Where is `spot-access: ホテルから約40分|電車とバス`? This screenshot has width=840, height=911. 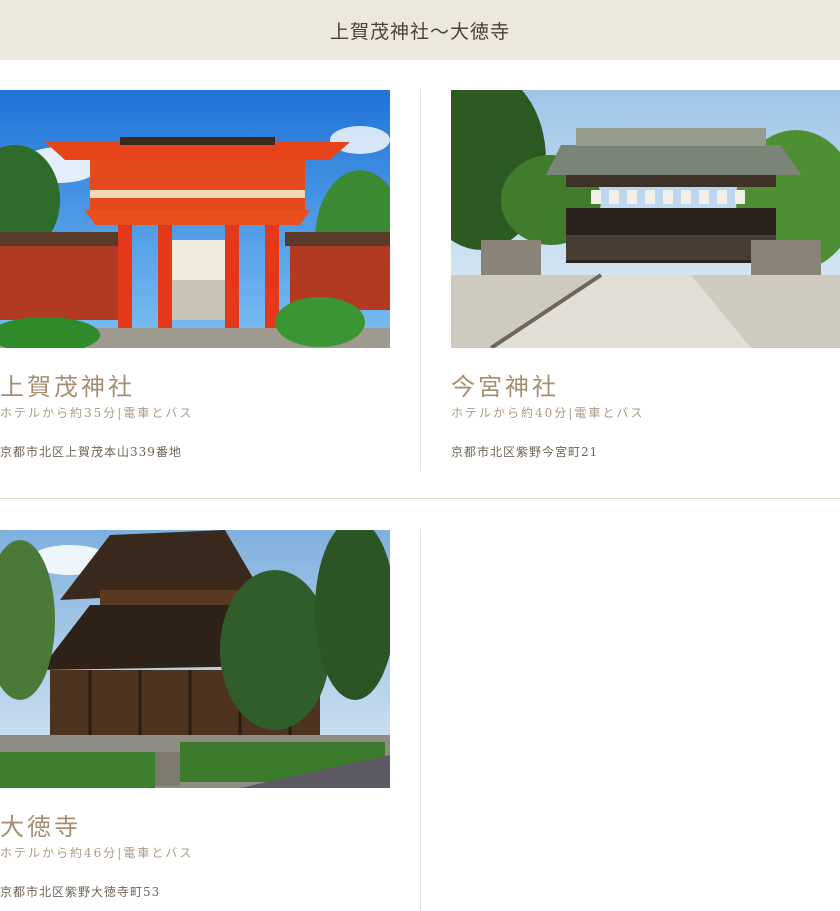
spot-access: ホテルから約40分|電車とバス is located at coordinates (548, 413).